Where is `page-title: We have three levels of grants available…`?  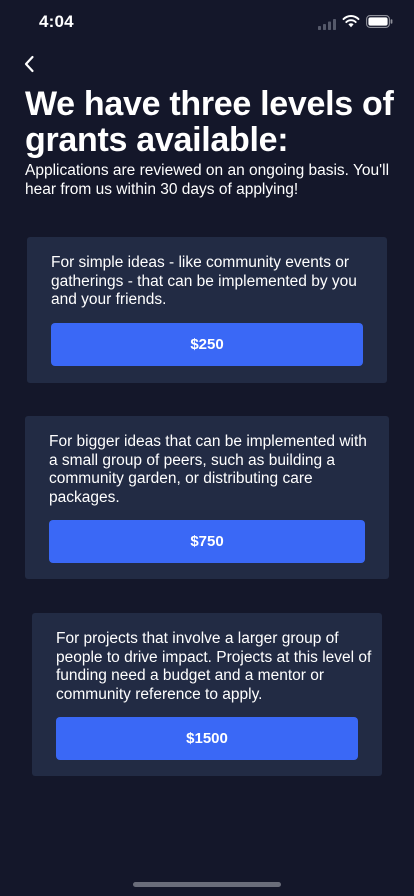
page-title: We have three levels of grants available… is located at coordinates (209, 122).